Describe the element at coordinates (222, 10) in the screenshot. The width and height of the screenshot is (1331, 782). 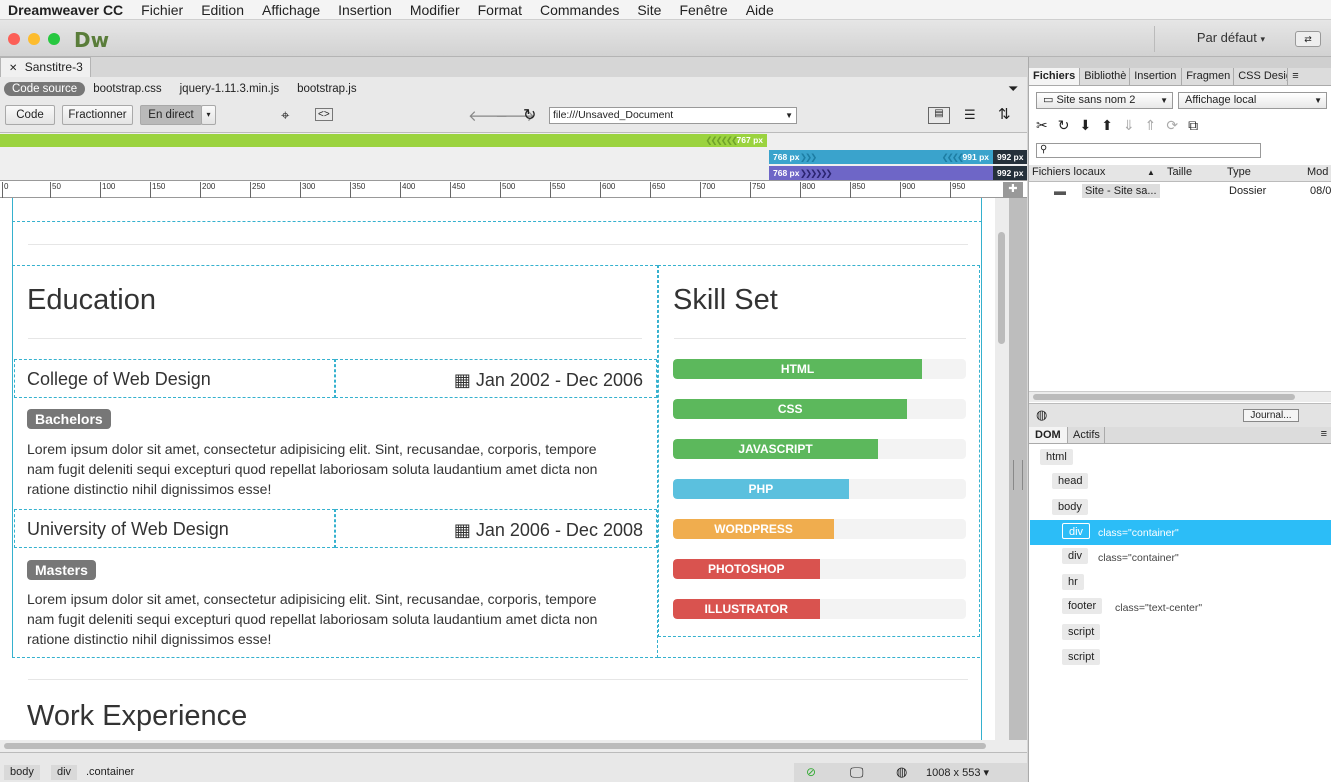
I see `menu-edition: Edition` at that location.